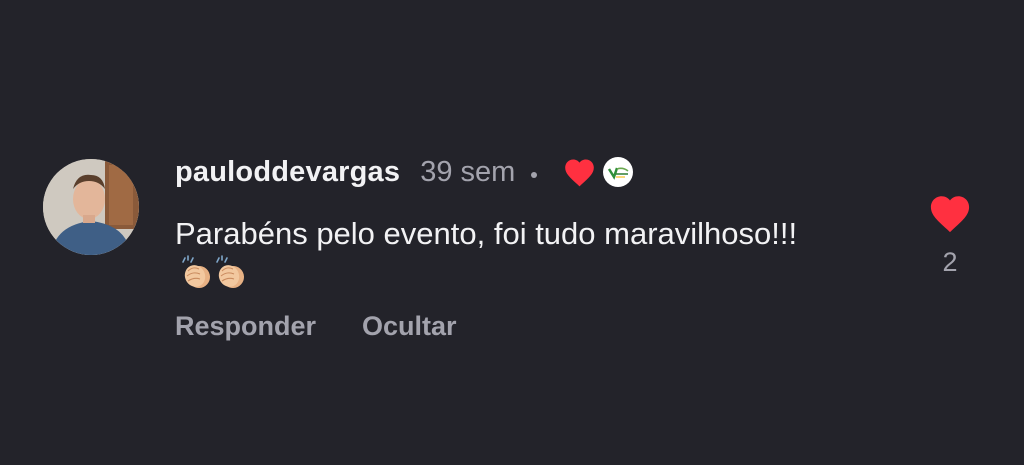  What do you see at coordinates (404, 172) in the screenshot?
I see `comment-header: pauloddevargas 39 sem` at bounding box center [404, 172].